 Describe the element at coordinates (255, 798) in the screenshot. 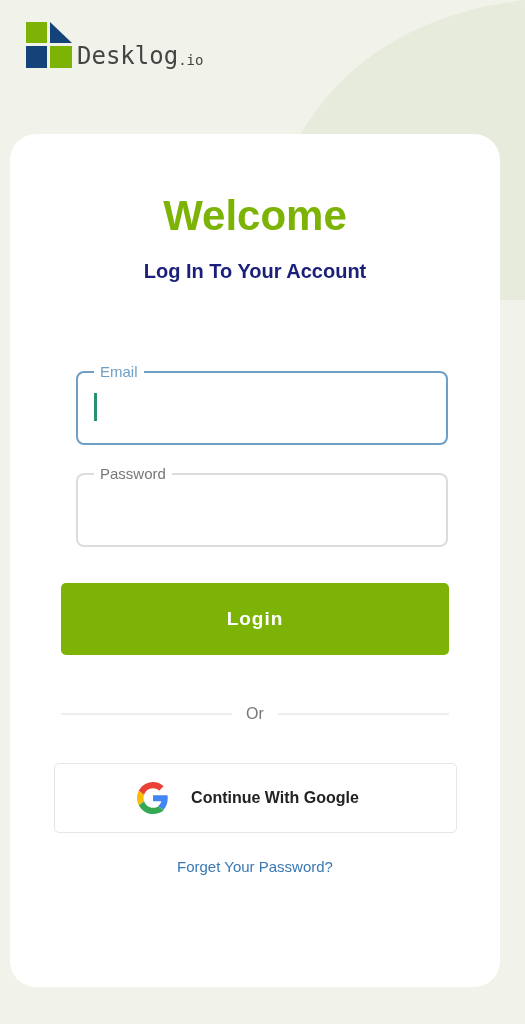

I see `google-button: Continue With Google` at that location.